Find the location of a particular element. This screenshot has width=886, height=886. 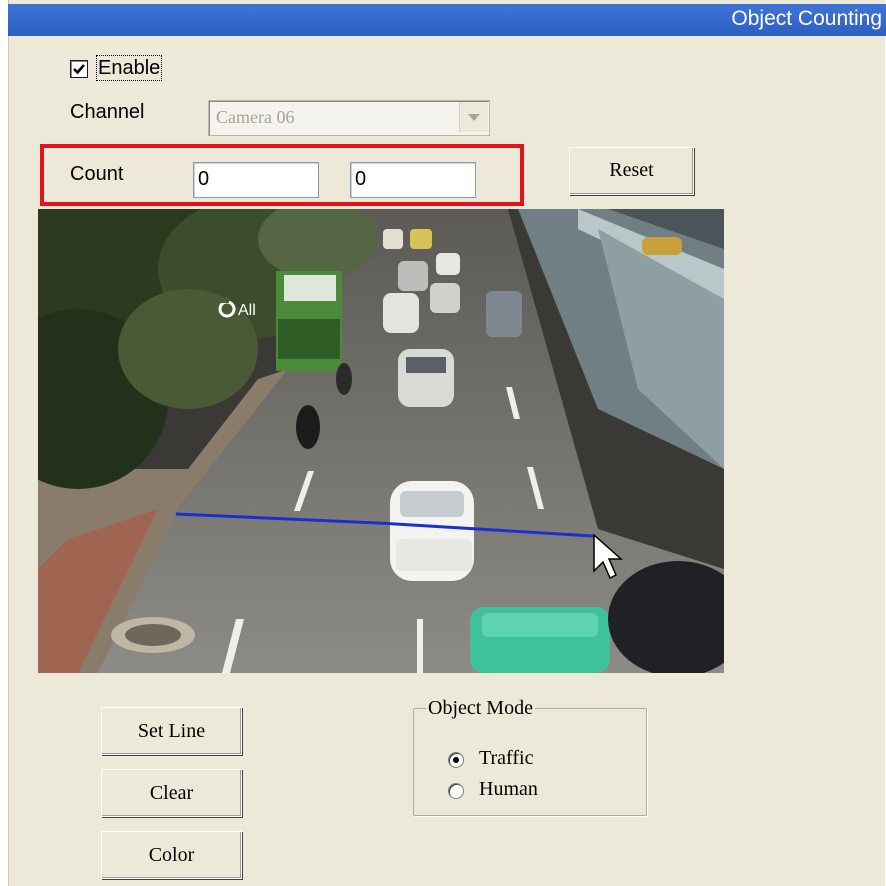

traffic-radio-label: Traffic is located at coordinates (506, 758).